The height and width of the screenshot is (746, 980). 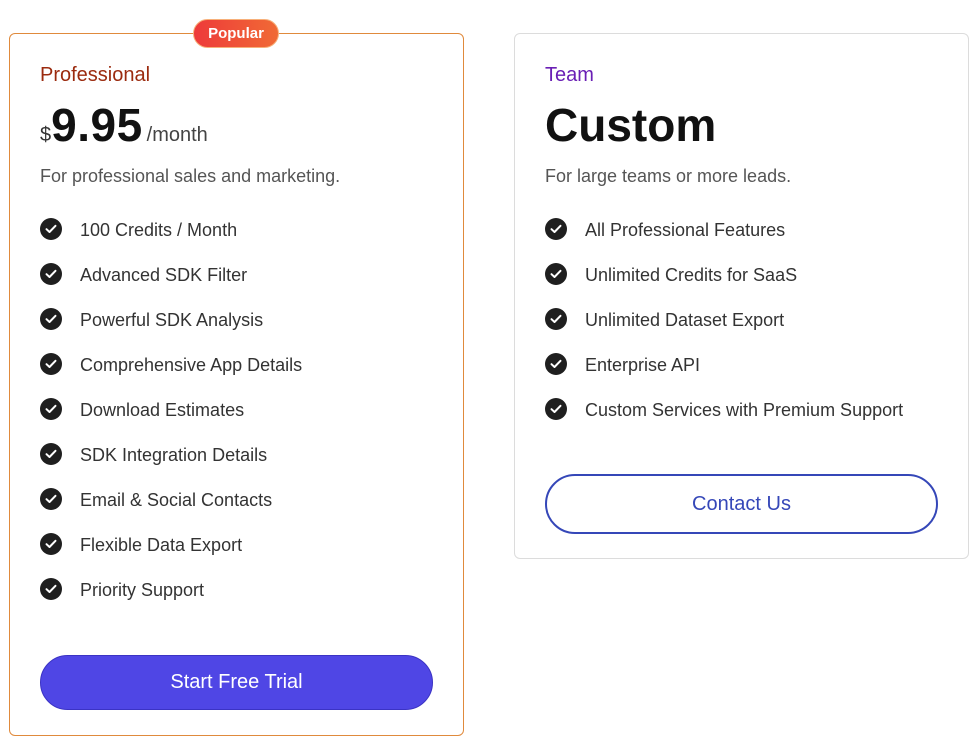 I want to click on feature-item: Flexible Data Export, so click(x=171, y=556).